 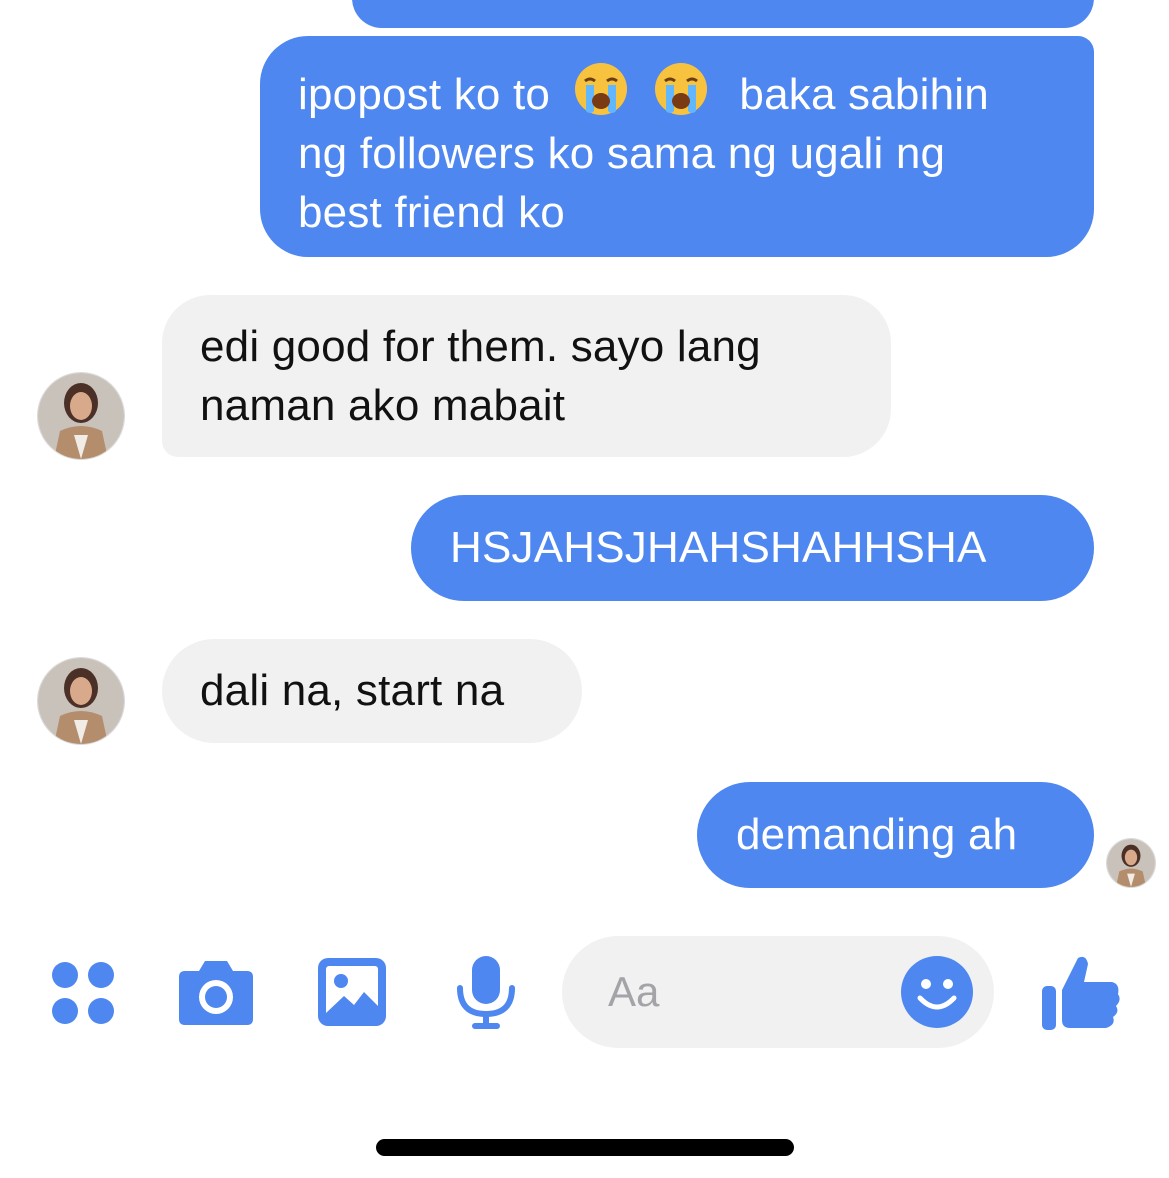 What do you see at coordinates (723, 14) in the screenshot?
I see `message-bubble-sent-partial` at bounding box center [723, 14].